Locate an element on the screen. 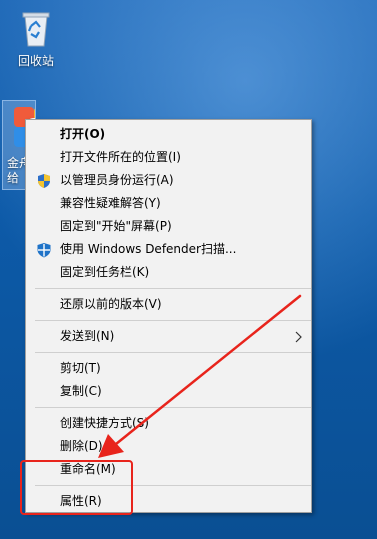  menu-item-label: 固定到"开始"屏幕(P) is located at coordinates (116, 226).